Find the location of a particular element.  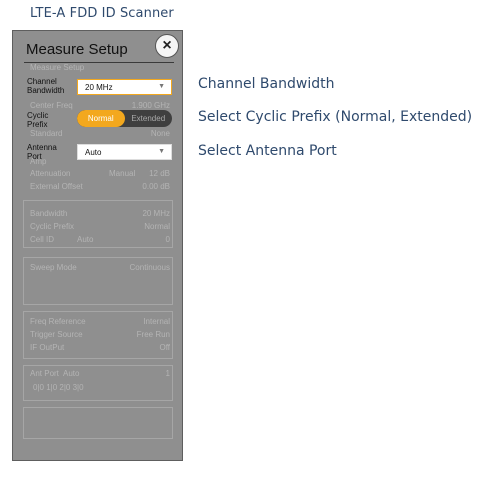

faded-trigger-source-value: Free Run is located at coordinates (153, 334).